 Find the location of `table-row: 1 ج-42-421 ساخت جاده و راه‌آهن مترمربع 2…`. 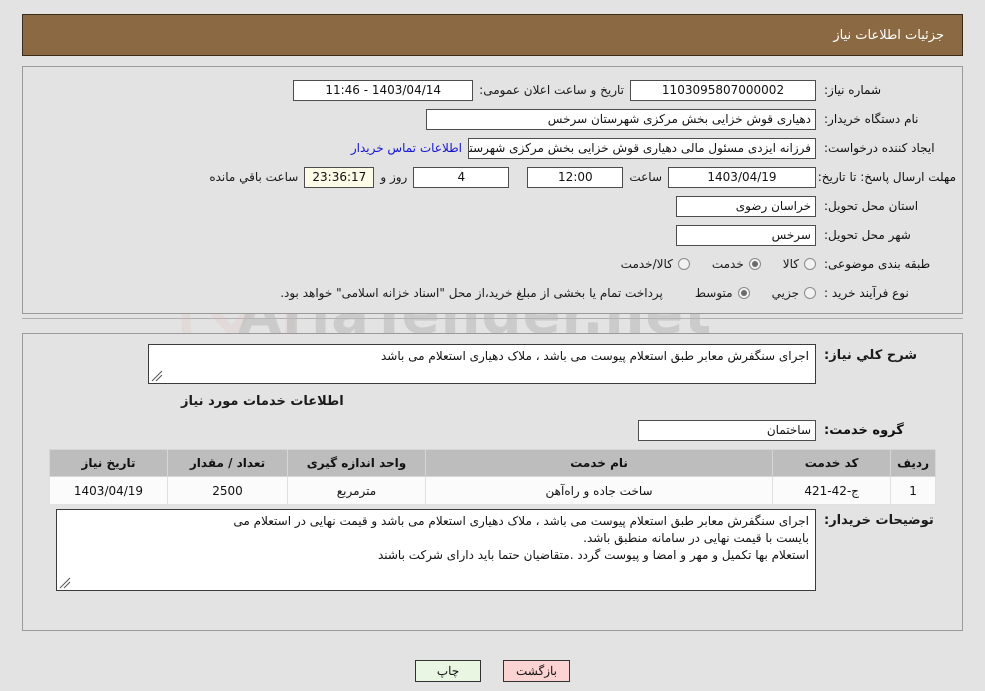

table-row: 1 ج-42-421 ساخت جاده و راه‌آهن مترمربع 2… is located at coordinates (492, 490).